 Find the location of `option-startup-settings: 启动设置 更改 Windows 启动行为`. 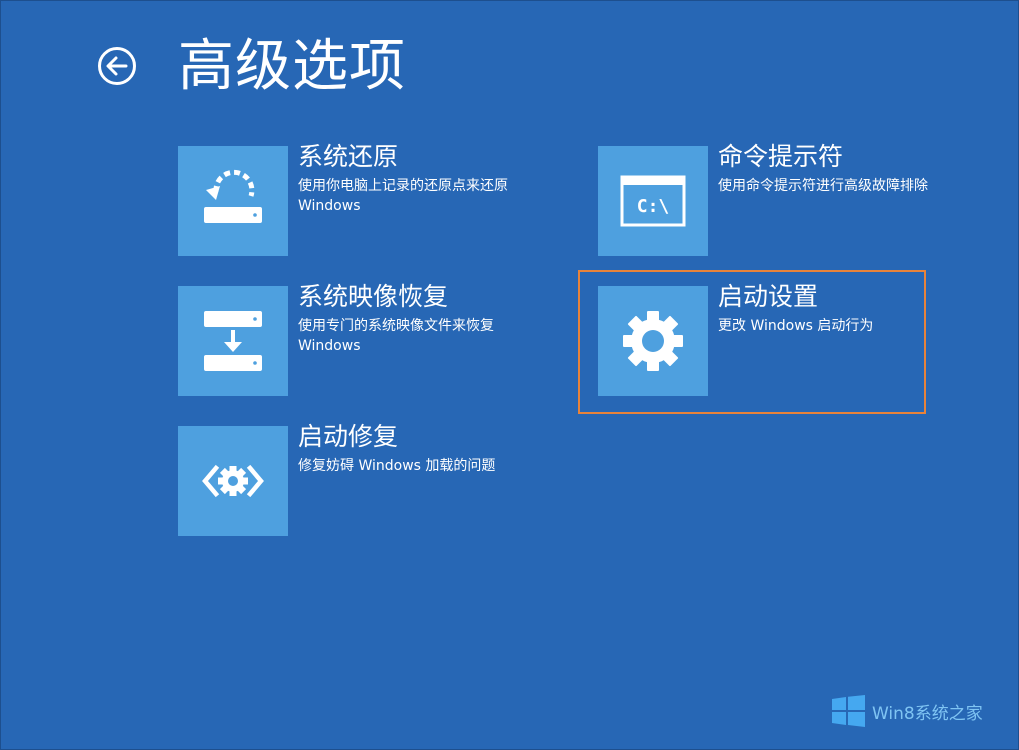

option-startup-settings: 启动设置 更改 Windows 启动行为 is located at coordinates (768, 339).